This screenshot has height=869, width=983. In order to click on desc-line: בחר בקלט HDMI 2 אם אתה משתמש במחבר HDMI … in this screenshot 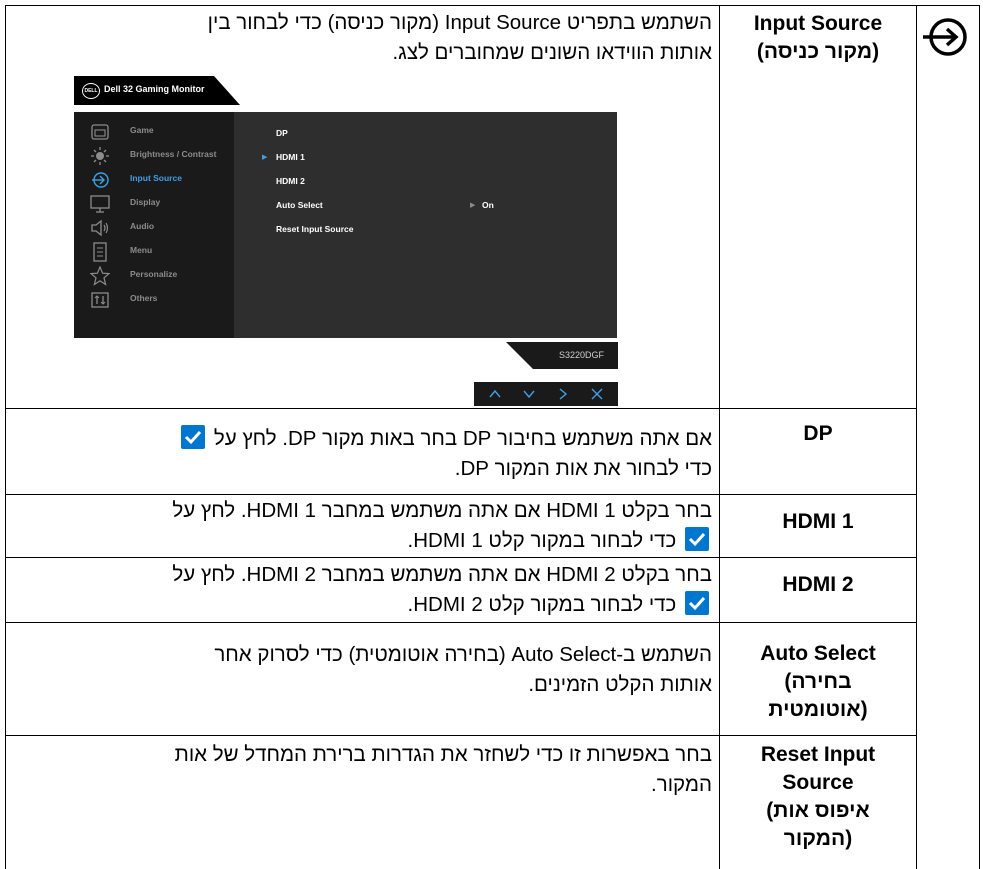, I will do `click(442, 574)`.